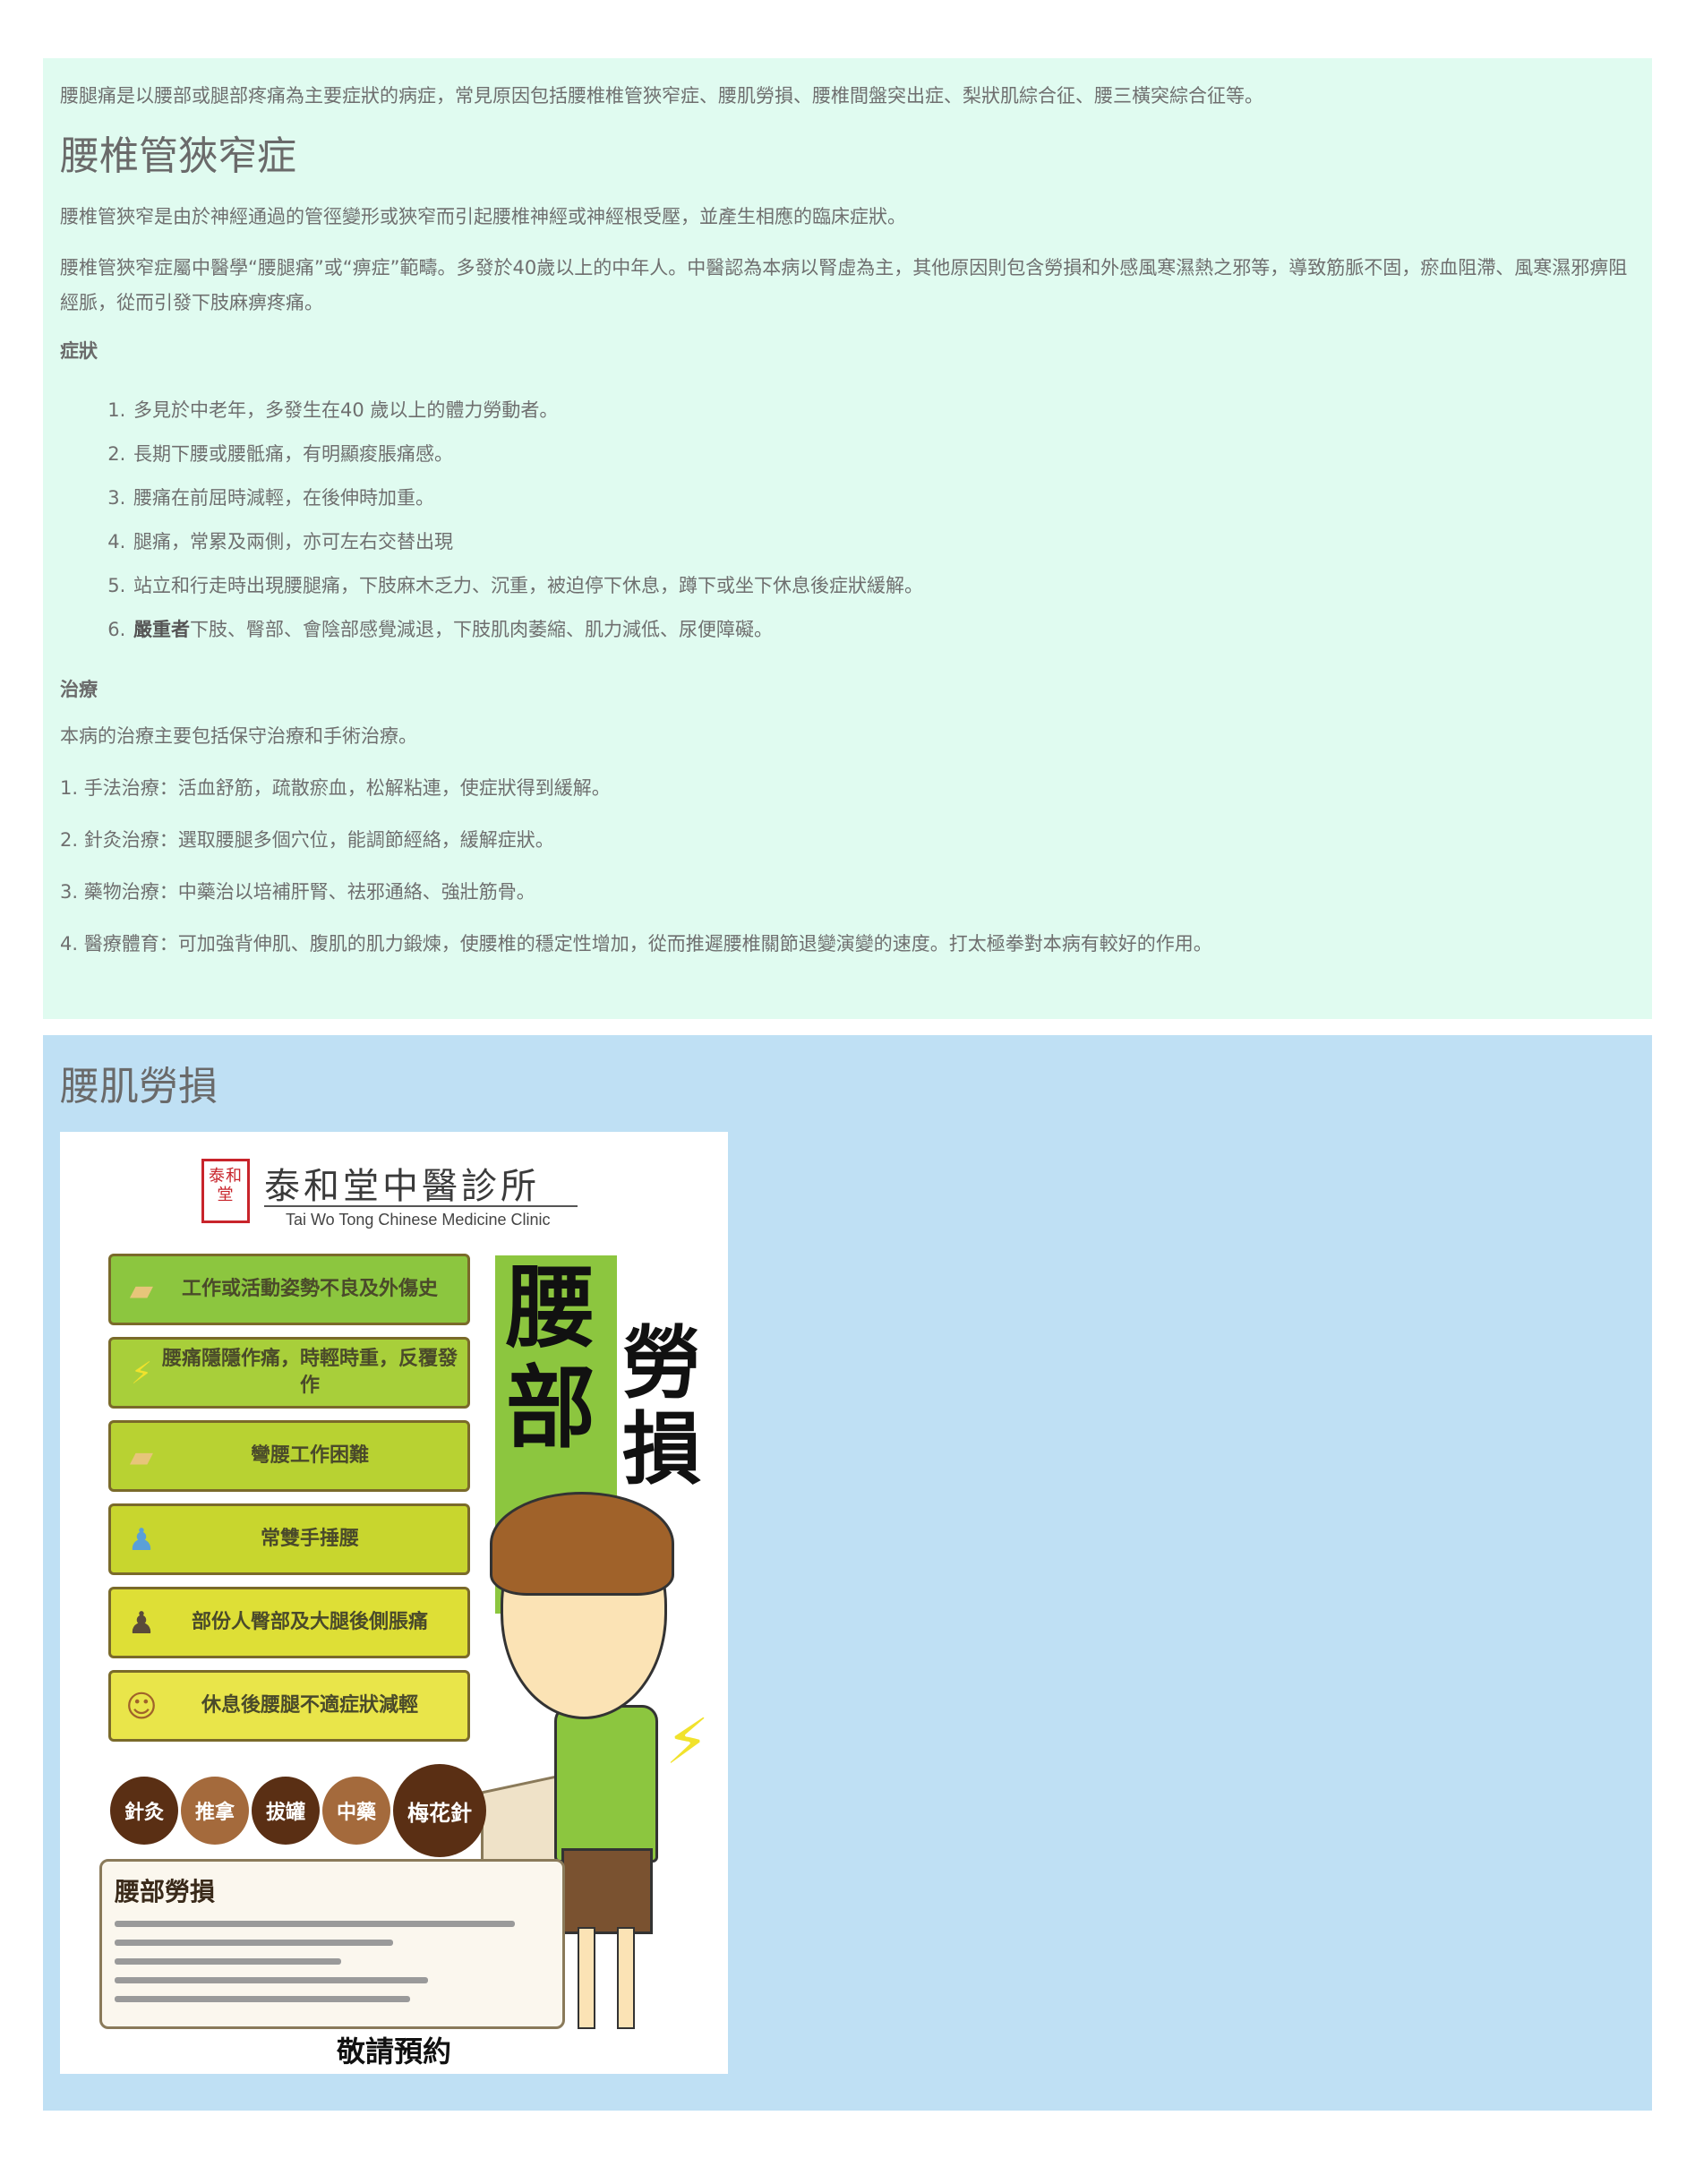  Describe the element at coordinates (225, 1191) in the screenshot. I see `clinic-seal-logo: 泰和堂` at that location.